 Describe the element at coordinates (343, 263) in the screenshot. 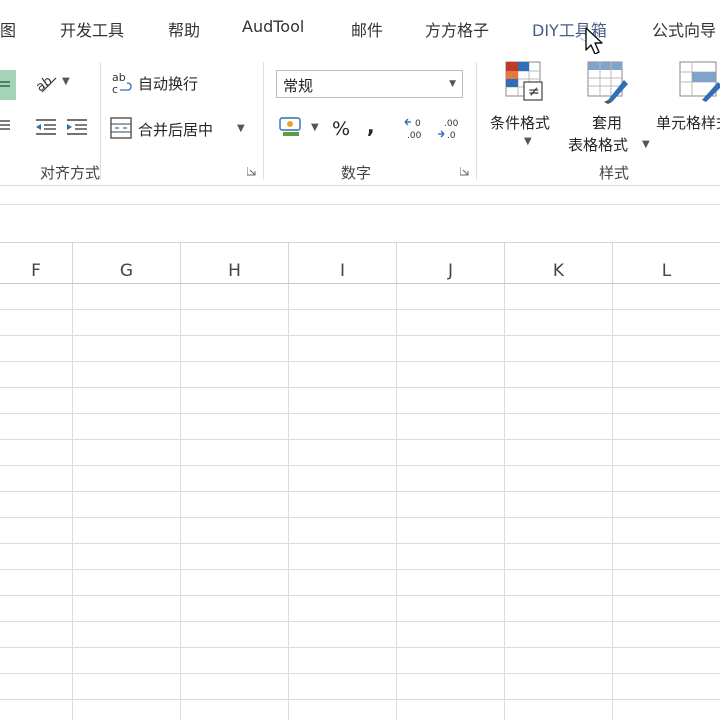

I see `column-header-I: I` at that location.